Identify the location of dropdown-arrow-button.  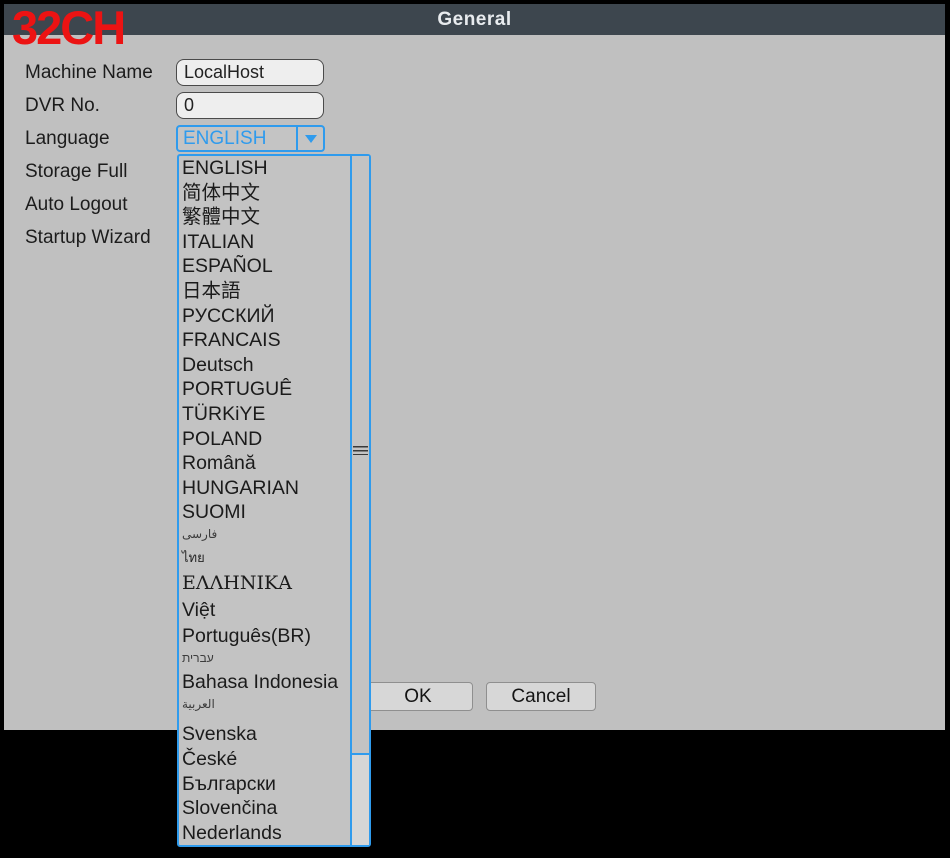
(309, 138).